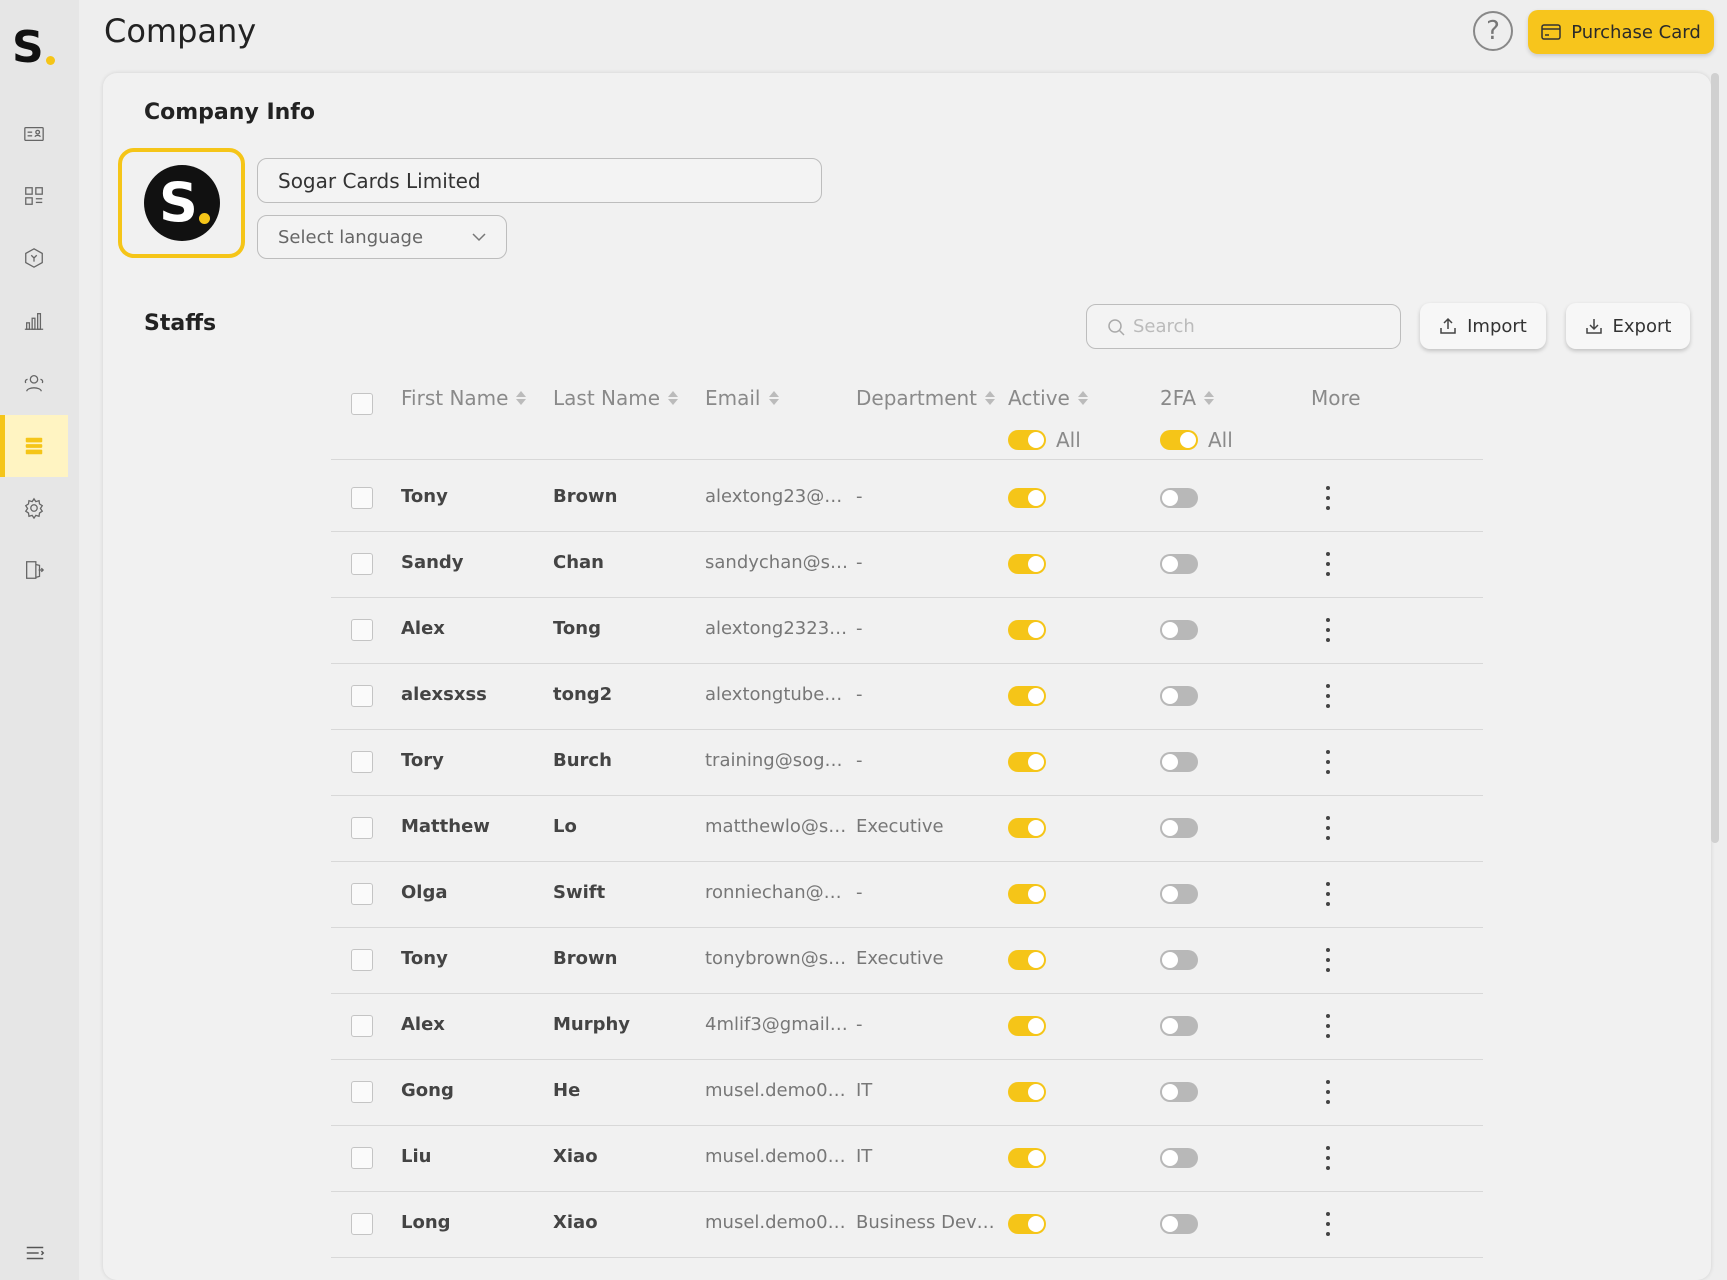  I want to click on company-name-input: Sogar Cards Limited, so click(539, 180).